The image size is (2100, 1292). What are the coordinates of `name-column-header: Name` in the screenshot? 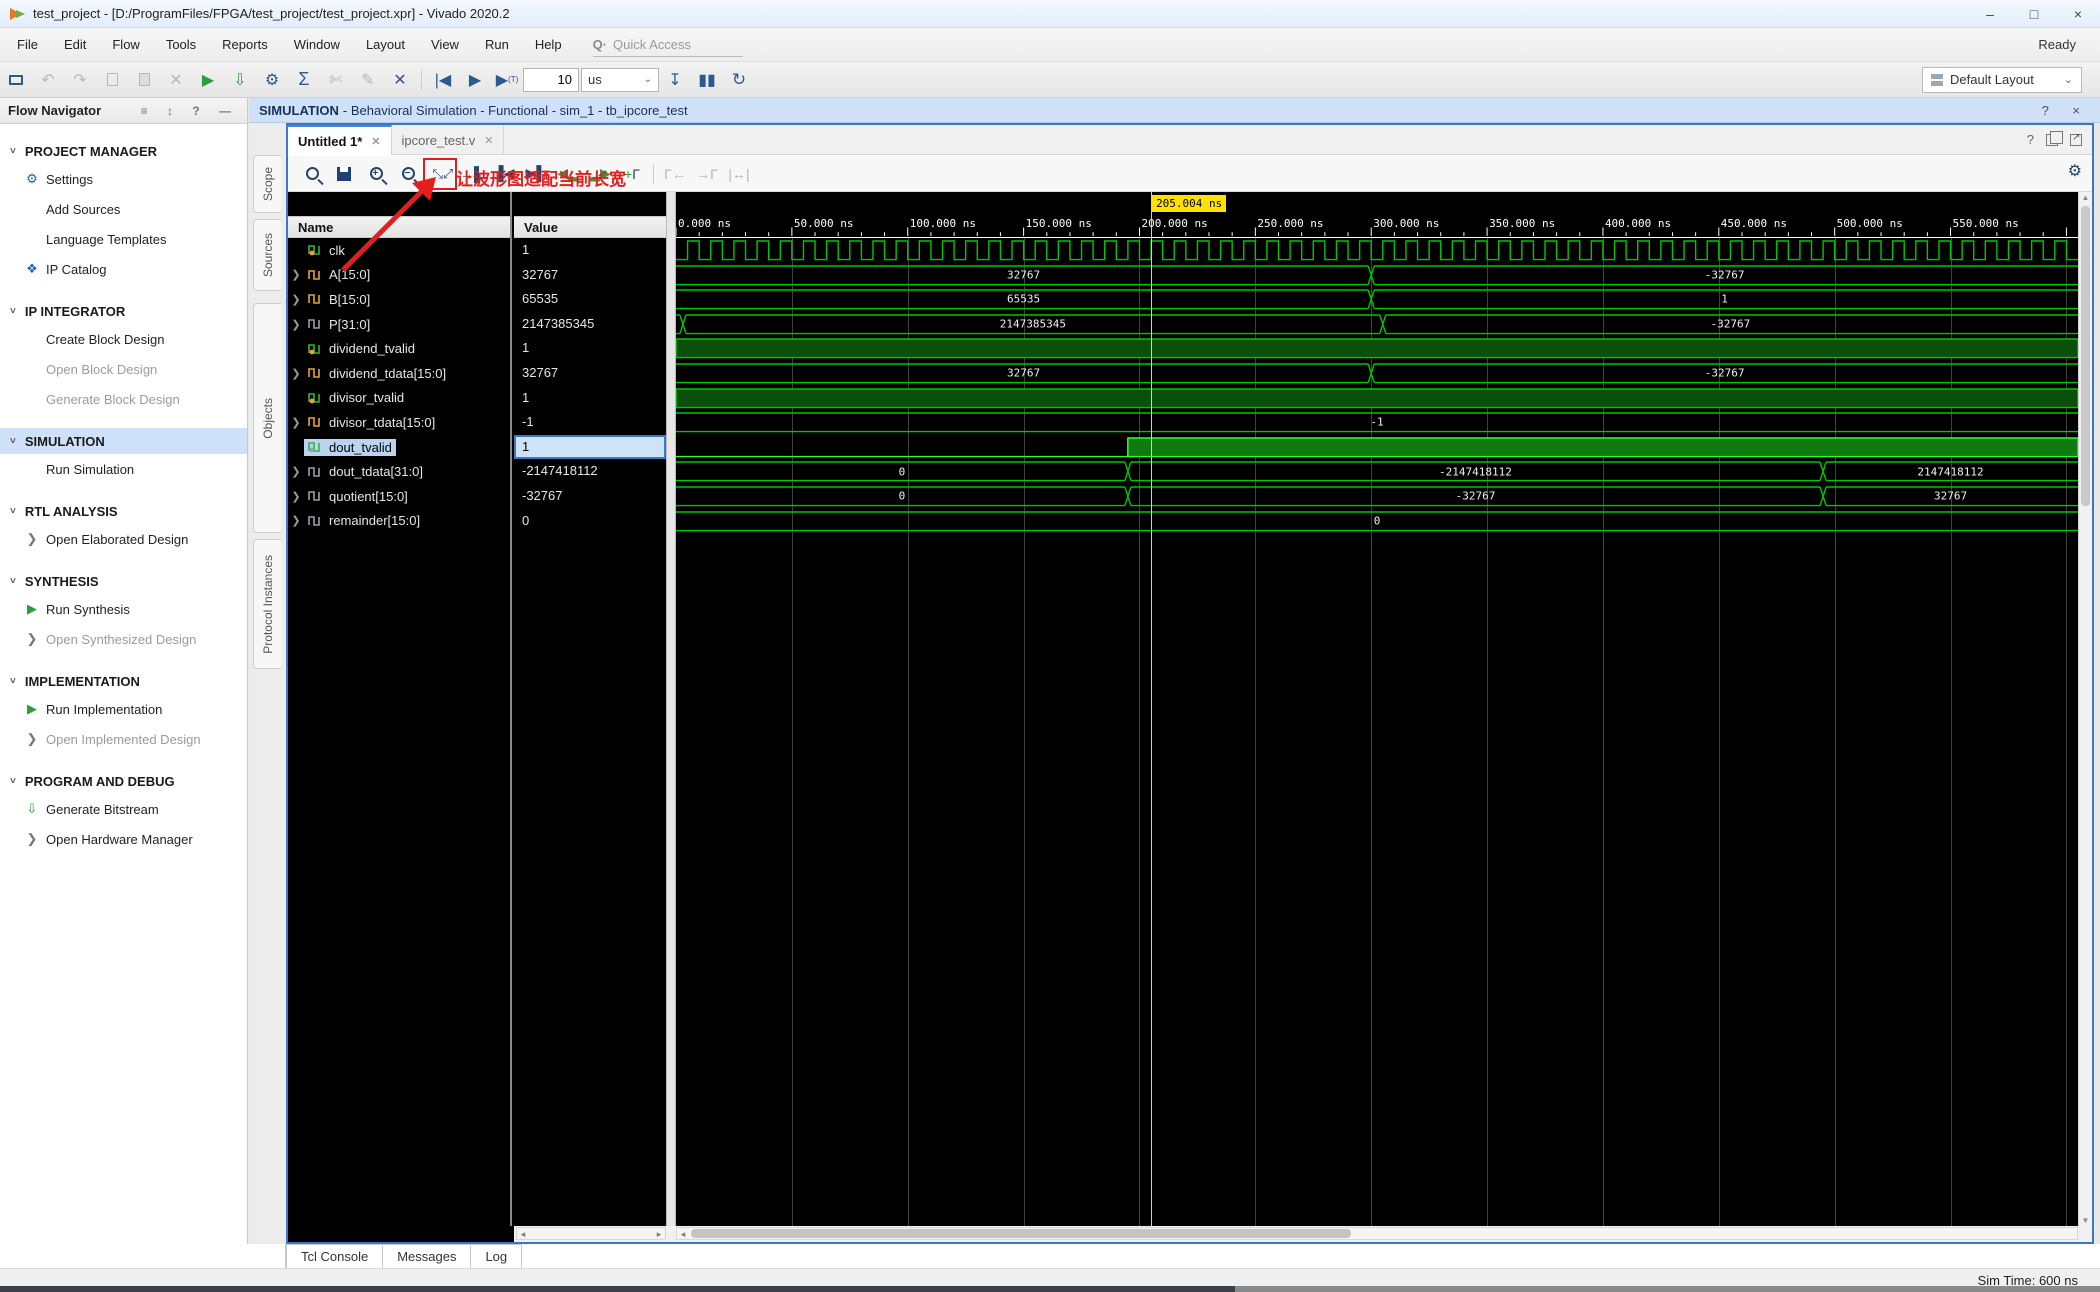 It's located at (399, 227).